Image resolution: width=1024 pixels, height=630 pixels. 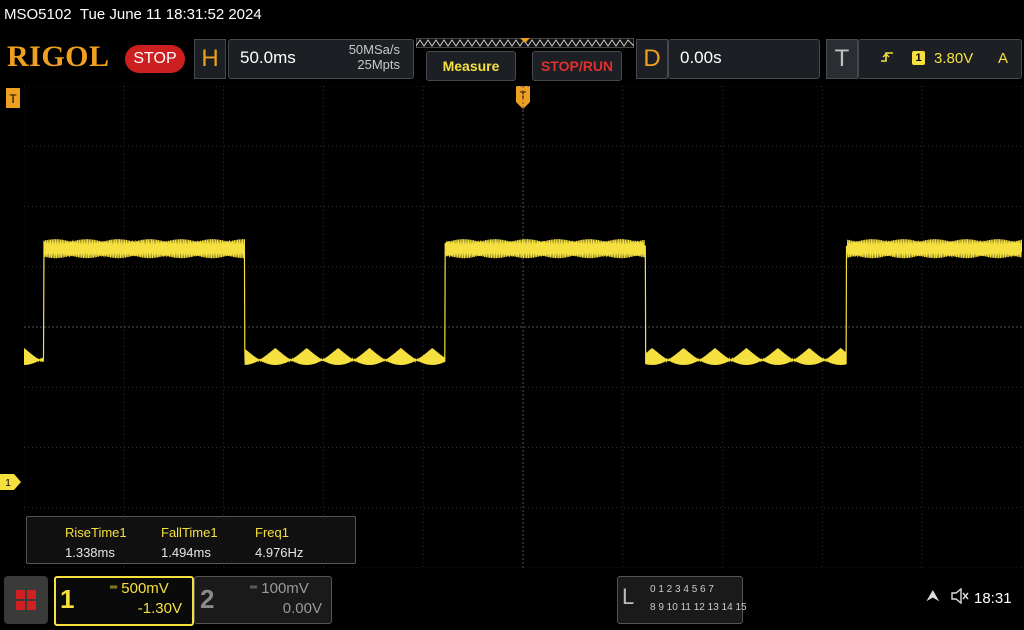 What do you see at coordinates (577, 66) in the screenshot?
I see `stop-run-button: STOP/RUN` at bounding box center [577, 66].